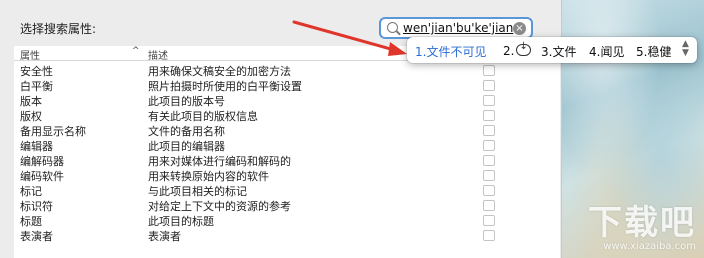 The image size is (704, 258). Describe the element at coordinates (642, 223) in the screenshot. I see `watermark-logo: 下载吧` at that location.